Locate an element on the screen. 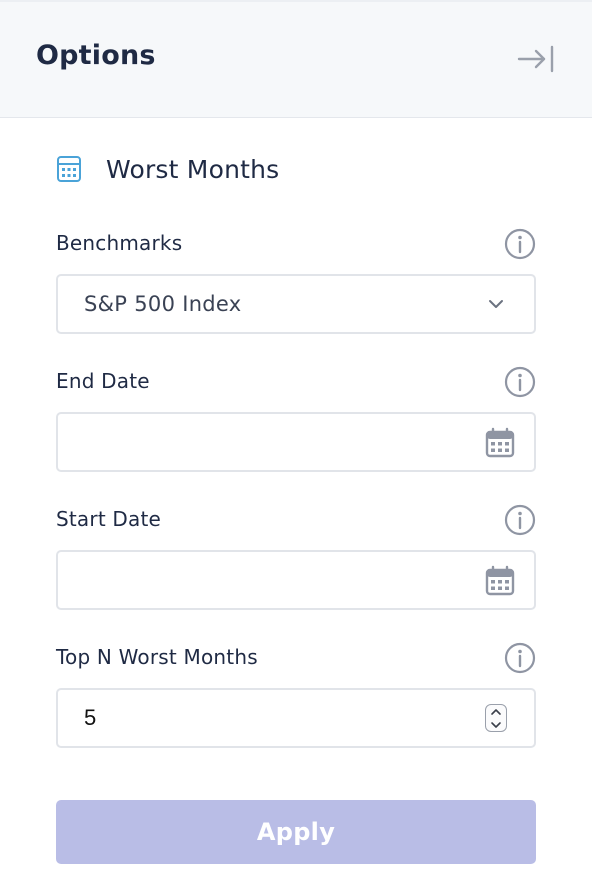 This screenshot has height=894, width=592. benchmarks-label: Benchmarks is located at coordinates (119, 243).